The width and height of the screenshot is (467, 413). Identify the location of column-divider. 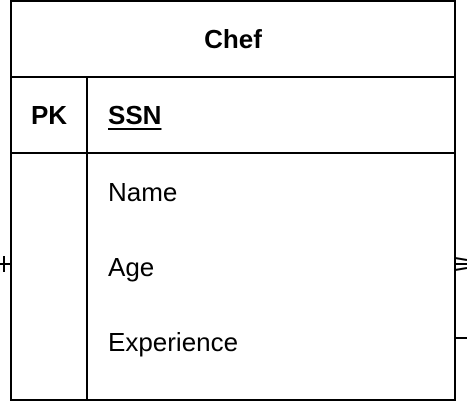
(87, 238).